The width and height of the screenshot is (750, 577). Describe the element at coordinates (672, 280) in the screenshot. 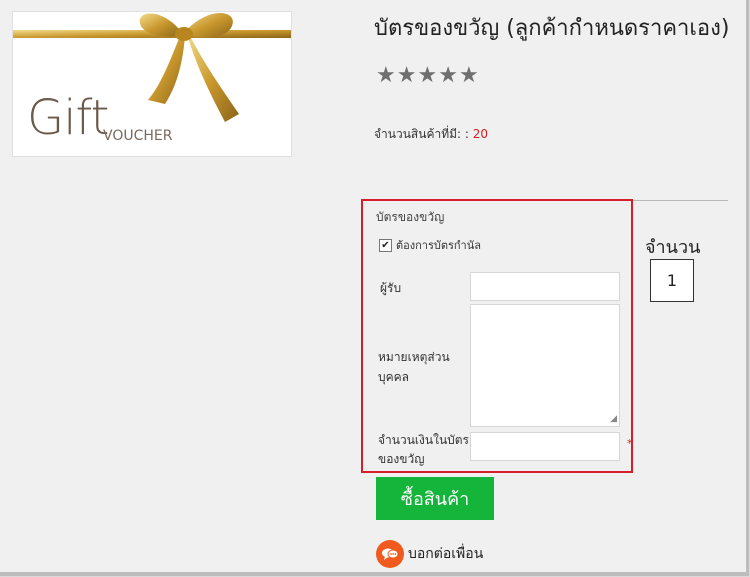

I see `quantity-input: 1` at that location.